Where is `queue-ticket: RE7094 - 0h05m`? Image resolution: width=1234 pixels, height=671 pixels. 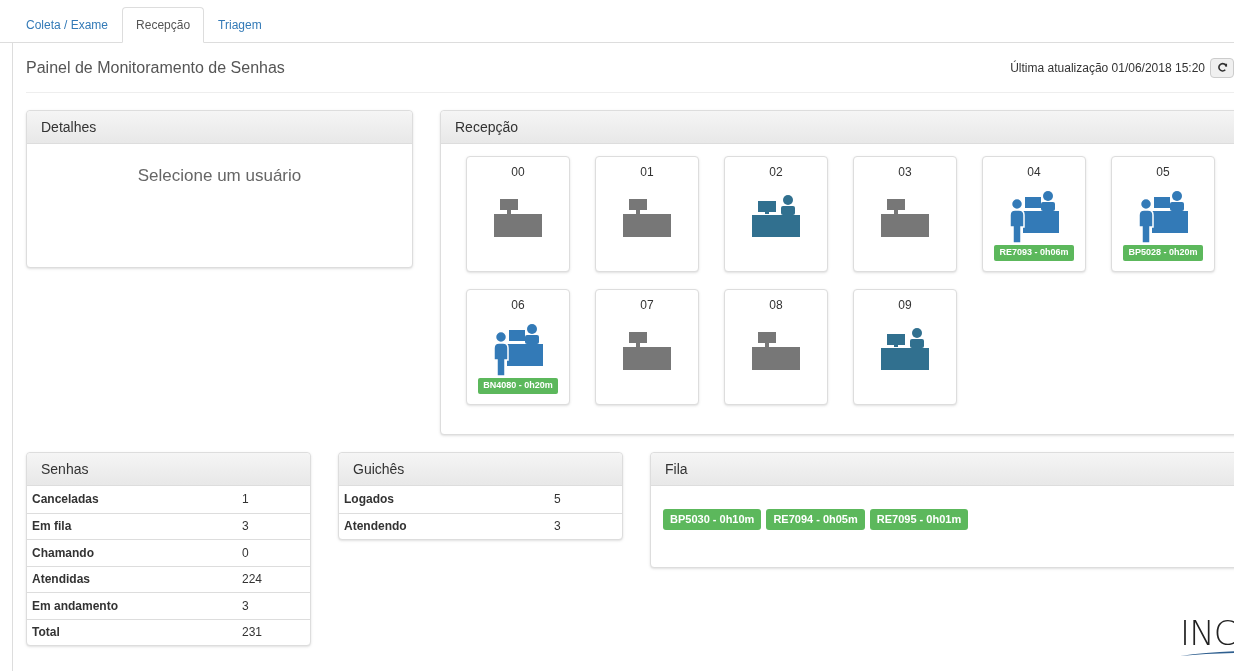 queue-ticket: RE7094 - 0h05m is located at coordinates (815, 519).